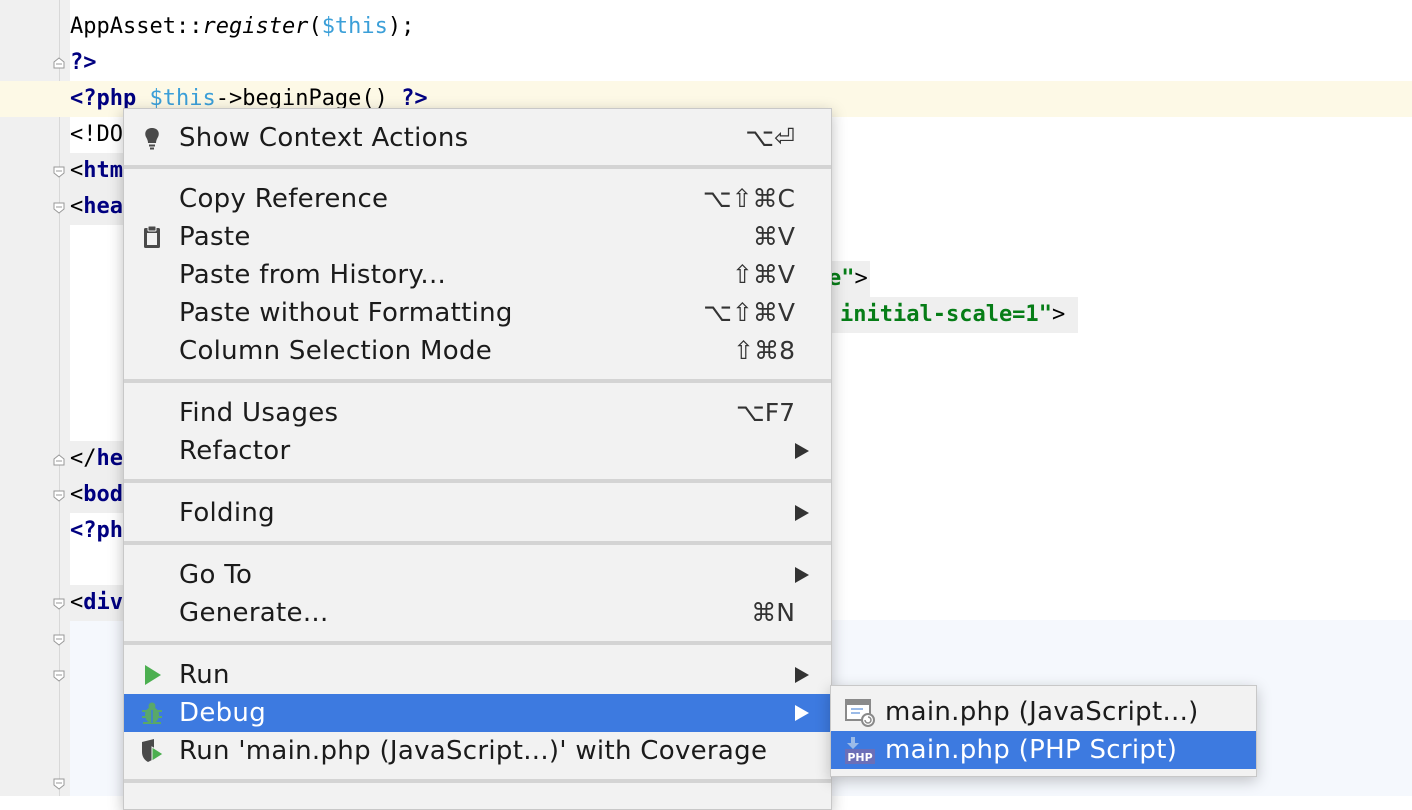 The image size is (1412, 810). What do you see at coordinates (215, 237) in the screenshot?
I see `menu-item-label: Paste` at bounding box center [215, 237].